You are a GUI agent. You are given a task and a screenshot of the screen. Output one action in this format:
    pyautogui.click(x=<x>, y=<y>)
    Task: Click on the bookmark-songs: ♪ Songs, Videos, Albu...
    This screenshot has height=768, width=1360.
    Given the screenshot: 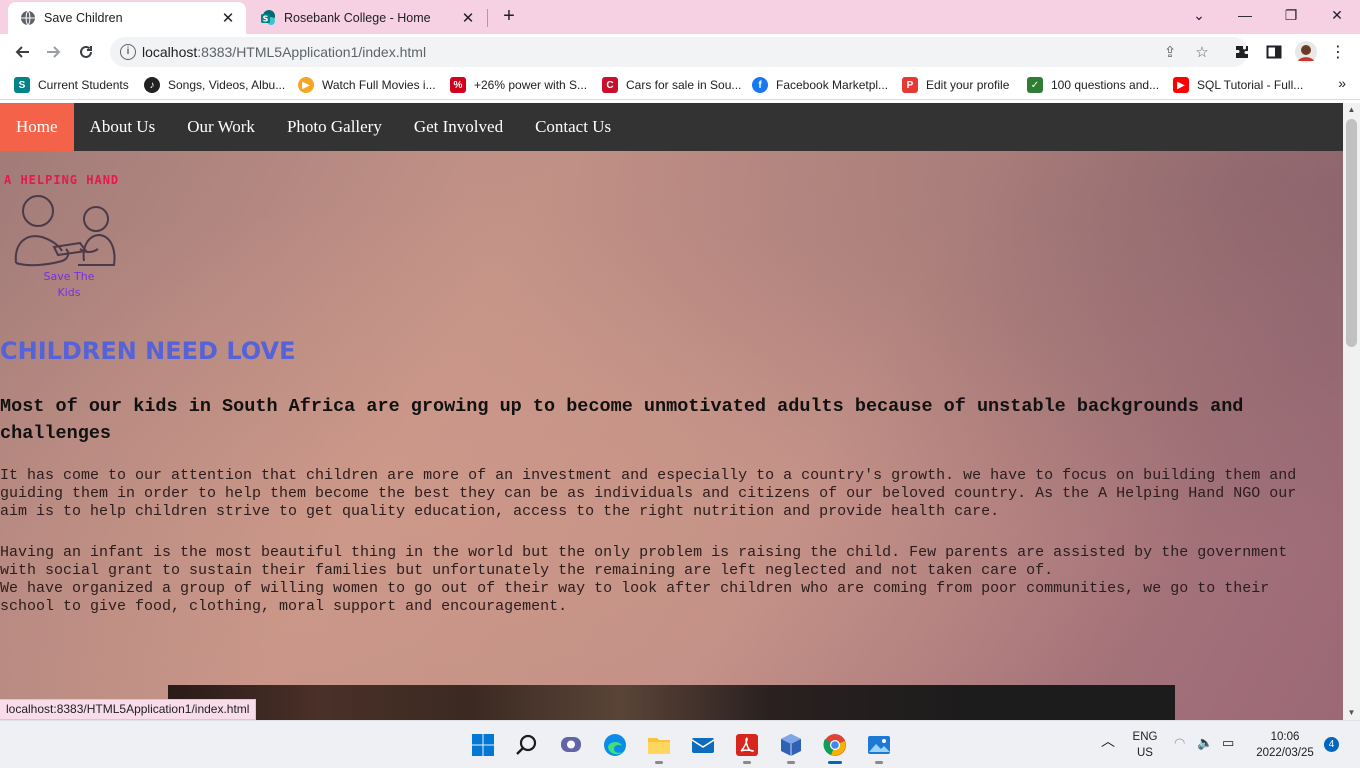 What is the action you would take?
    pyautogui.click(x=214, y=85)
    